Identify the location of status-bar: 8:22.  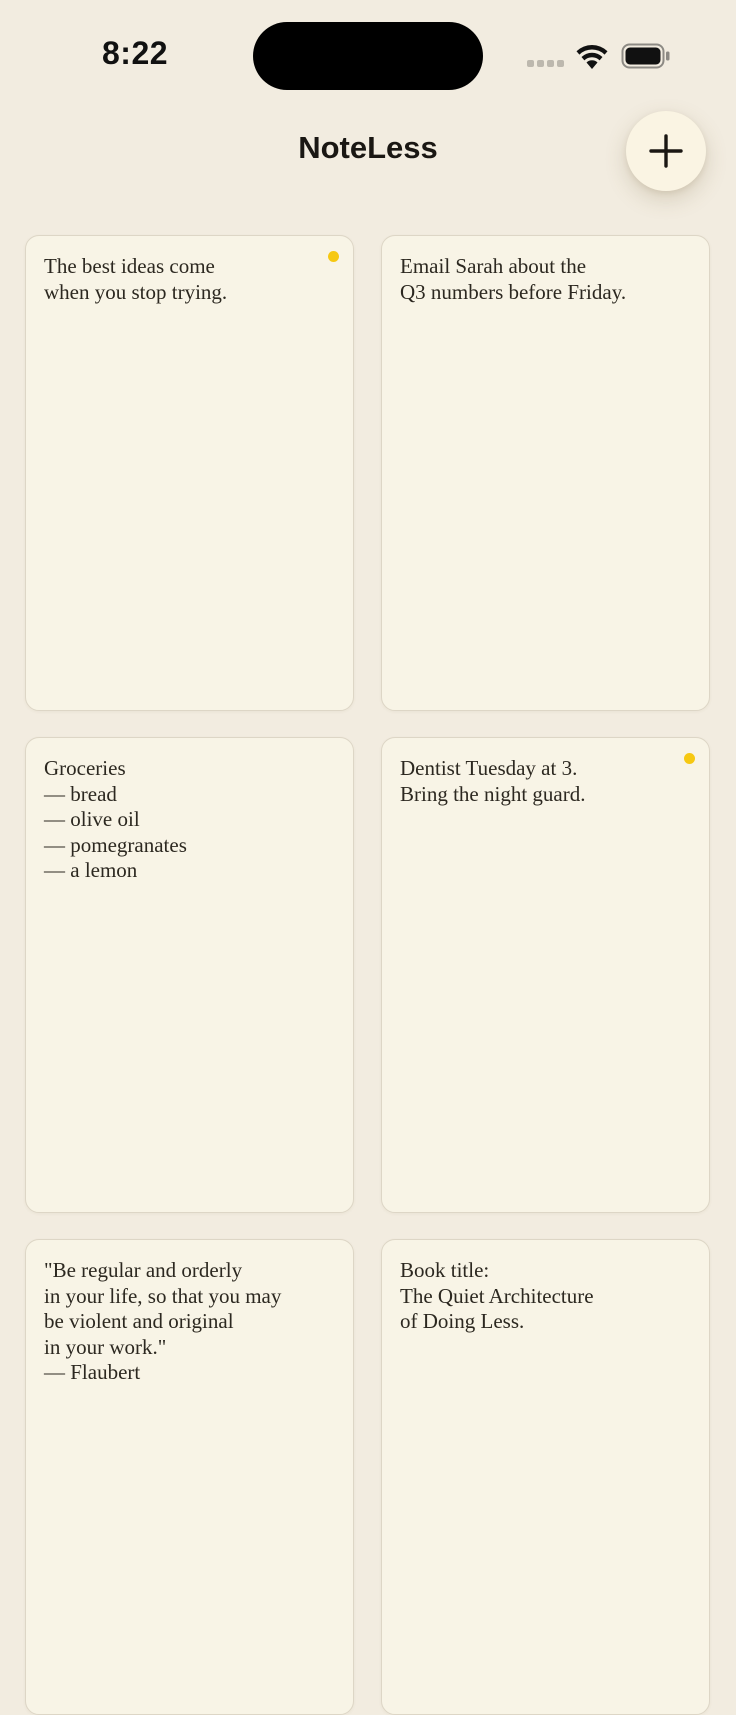
(368, 55).